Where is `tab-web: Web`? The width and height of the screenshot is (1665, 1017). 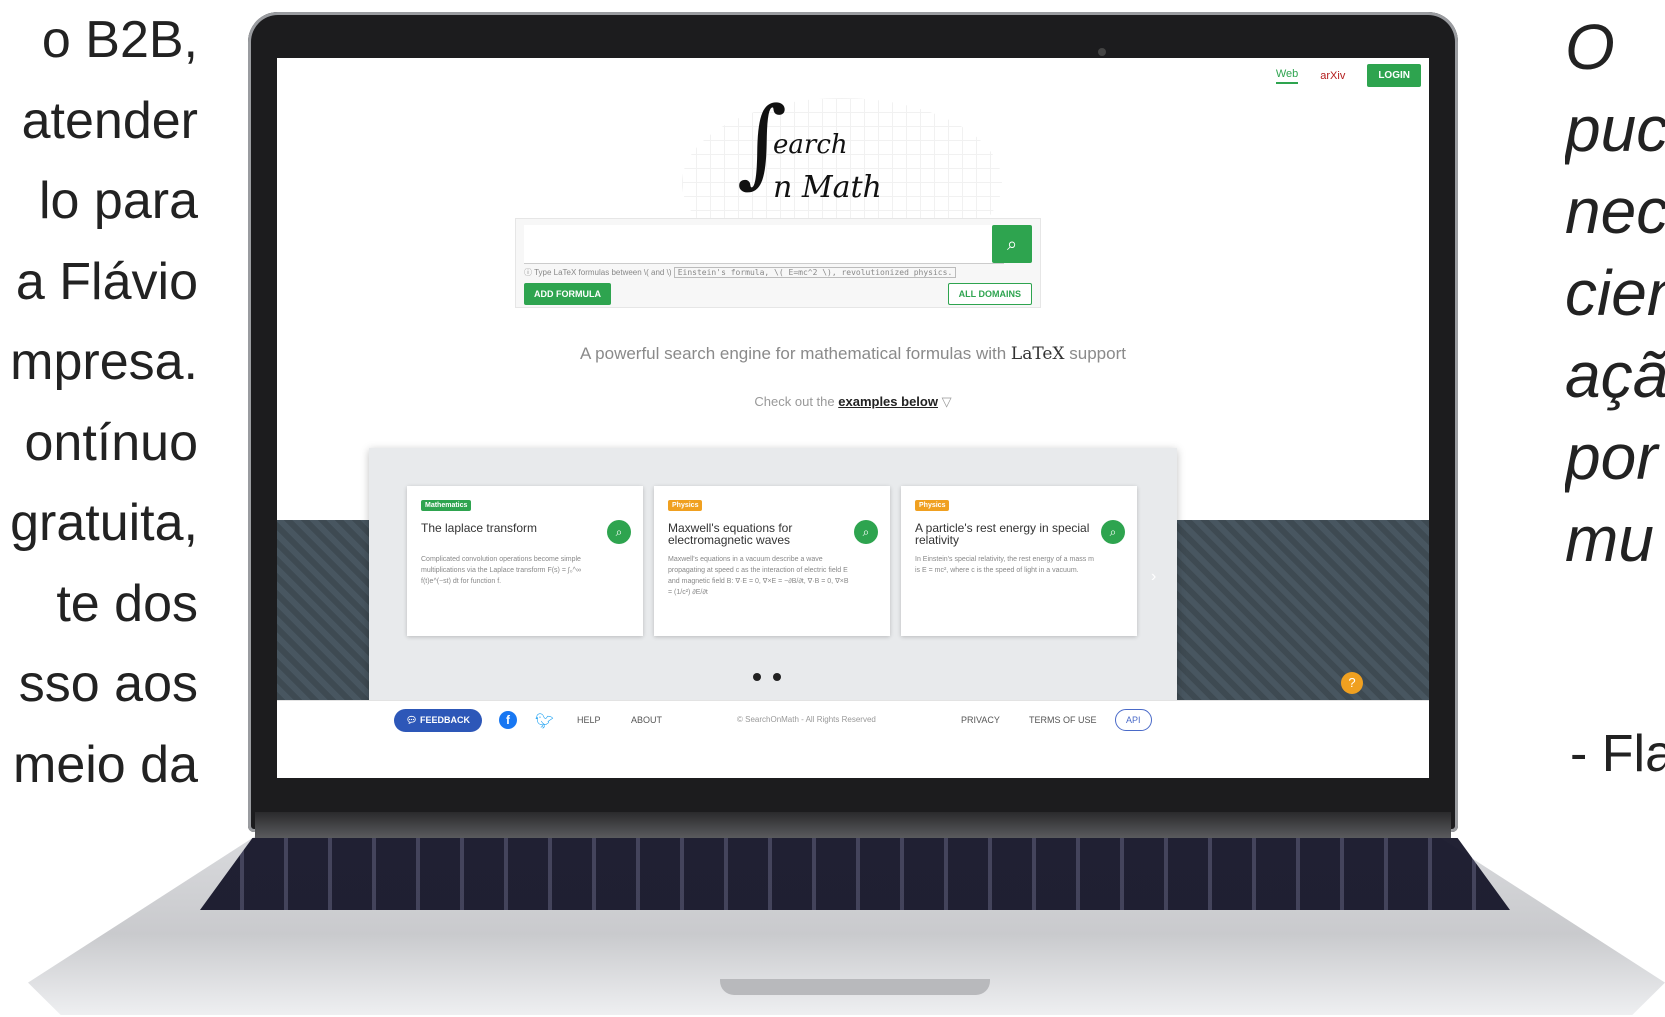 tab-web: Web is located at coordinates (1287, 76).